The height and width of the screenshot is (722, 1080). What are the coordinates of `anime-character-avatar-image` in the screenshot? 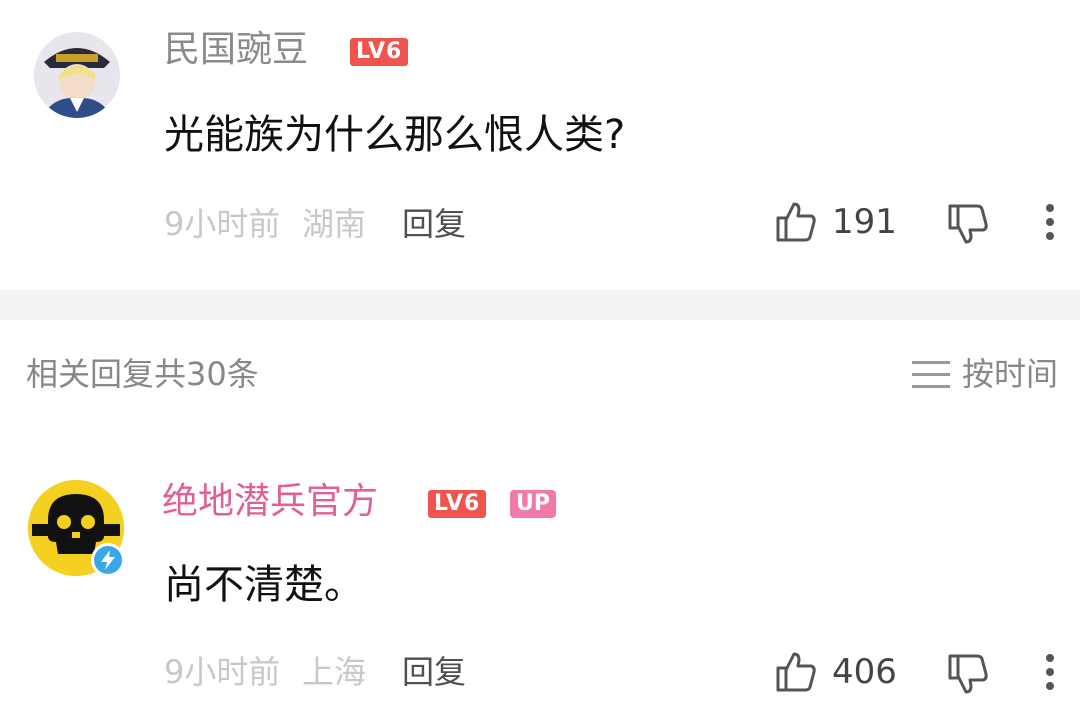 It's located at (77, 75).